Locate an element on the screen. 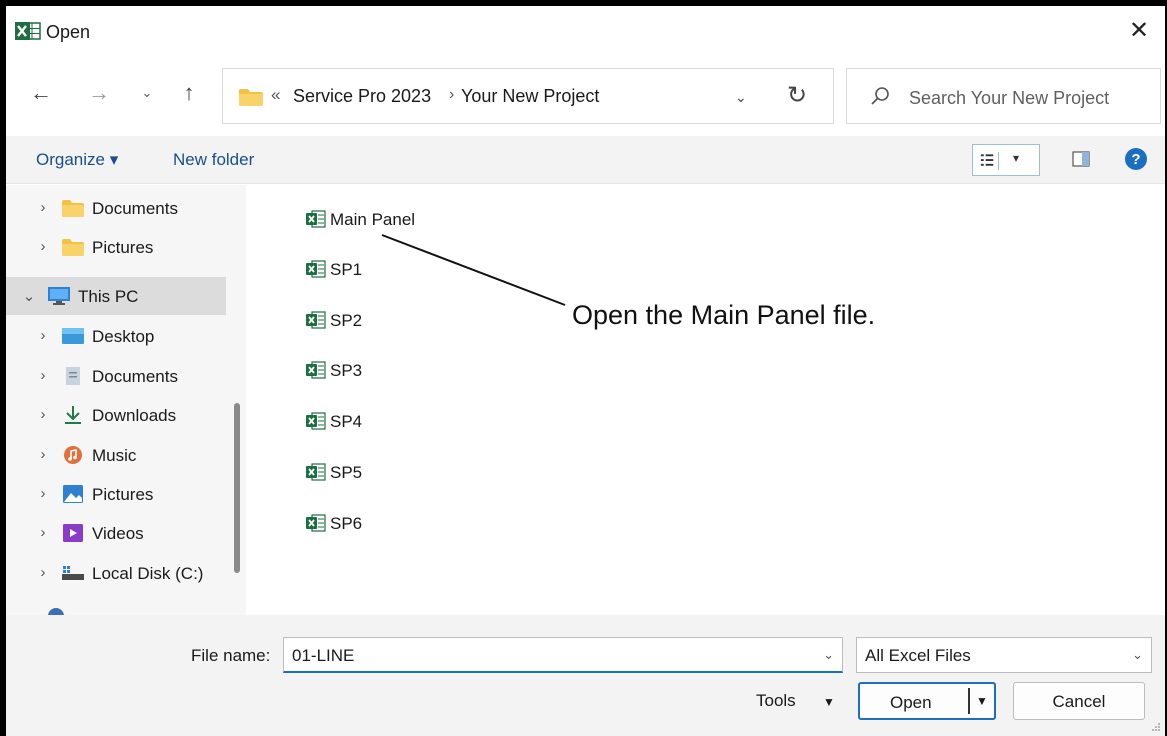 The width and height of the screenshot is (1167, 736). close-icon: ✕ is located at coordinates (1139, 30).